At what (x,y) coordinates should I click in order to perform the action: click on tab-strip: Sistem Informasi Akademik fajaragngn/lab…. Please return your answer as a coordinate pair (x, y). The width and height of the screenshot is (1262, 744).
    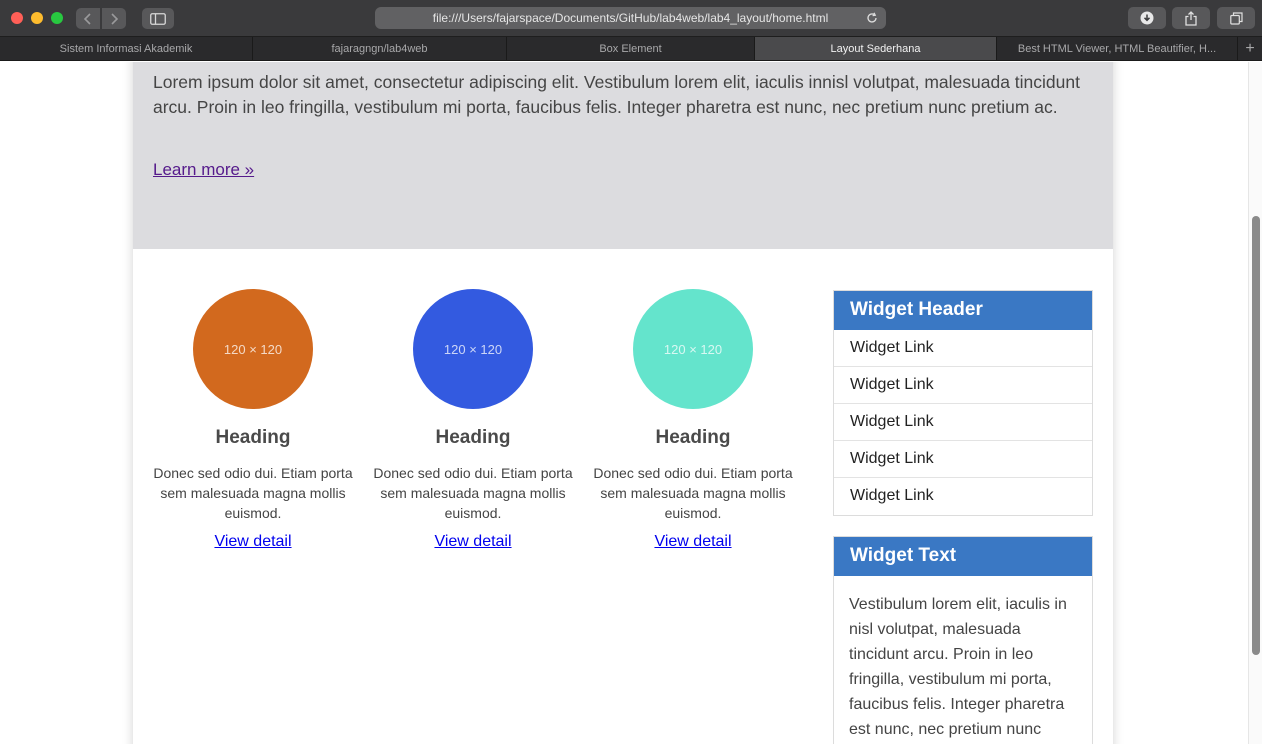
    Looking at the image, I should click on (631, 49).